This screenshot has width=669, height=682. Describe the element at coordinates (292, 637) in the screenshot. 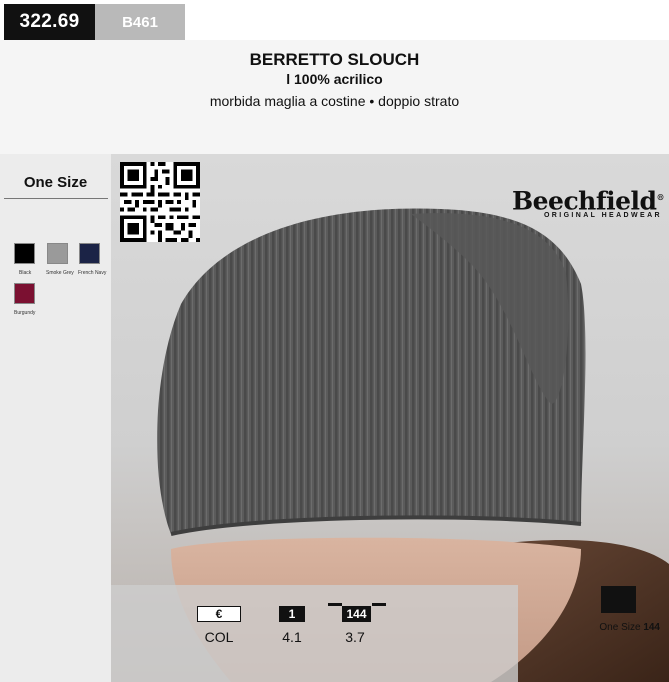

I see `unit-qty-value: 4.1` at that location.